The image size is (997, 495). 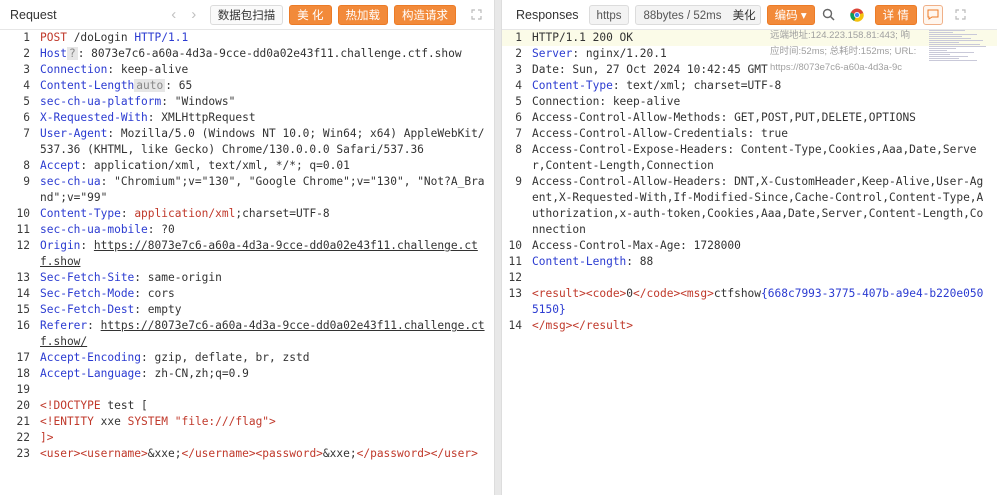 I want to click on size-time-badge: 88bytes / 52ms 美化, so click(x=698, y=14).